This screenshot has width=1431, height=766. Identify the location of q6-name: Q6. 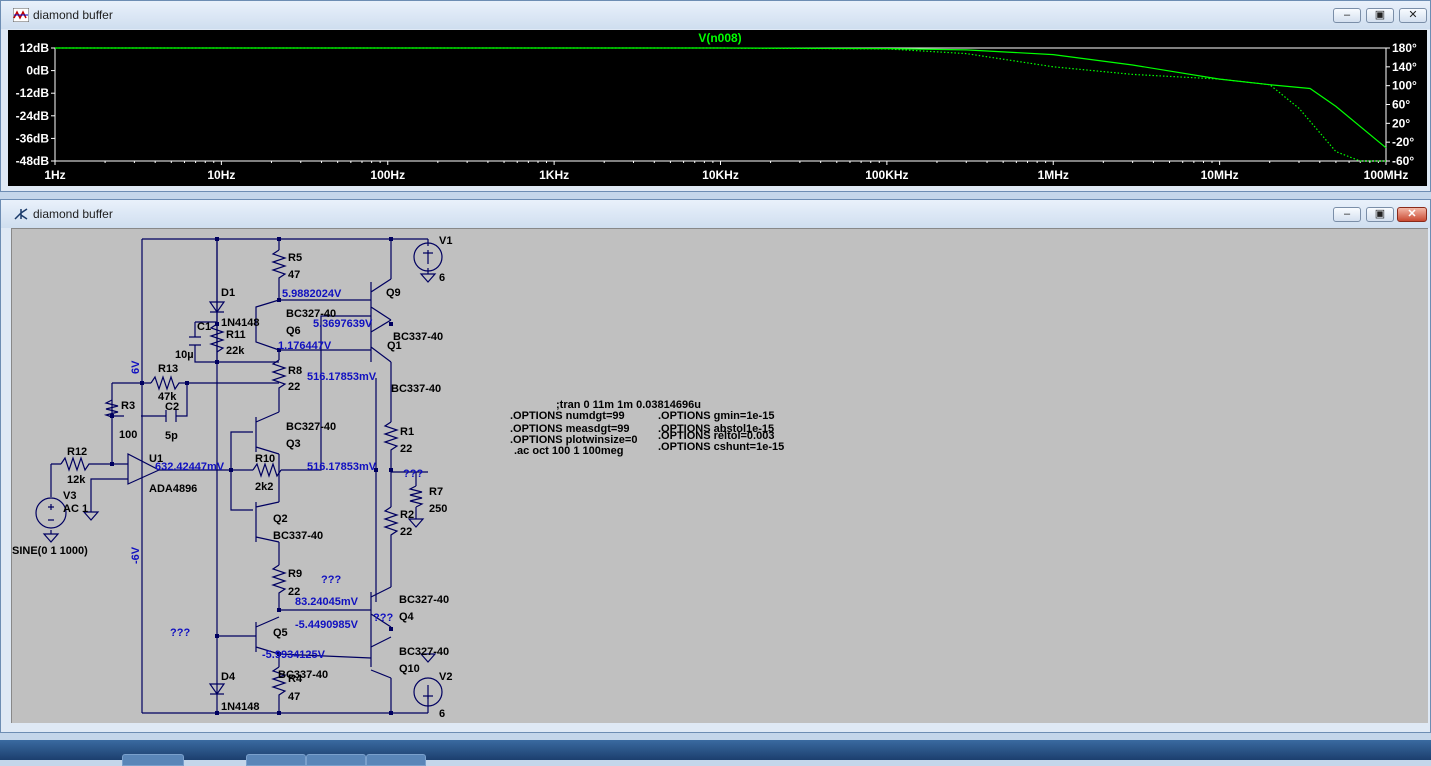
(293, 331).